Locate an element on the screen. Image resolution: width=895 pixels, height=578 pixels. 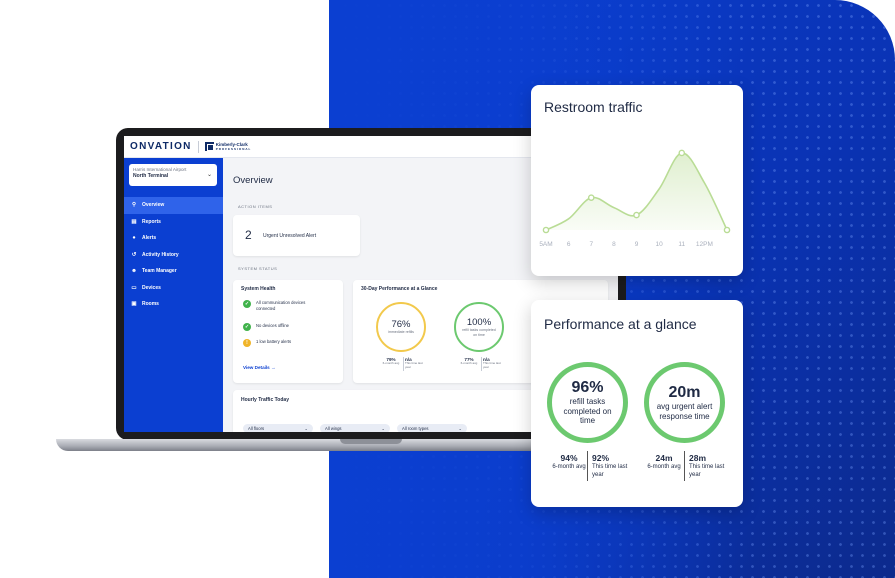
x-tick-label: 6 is located at coordinates (568, 244).